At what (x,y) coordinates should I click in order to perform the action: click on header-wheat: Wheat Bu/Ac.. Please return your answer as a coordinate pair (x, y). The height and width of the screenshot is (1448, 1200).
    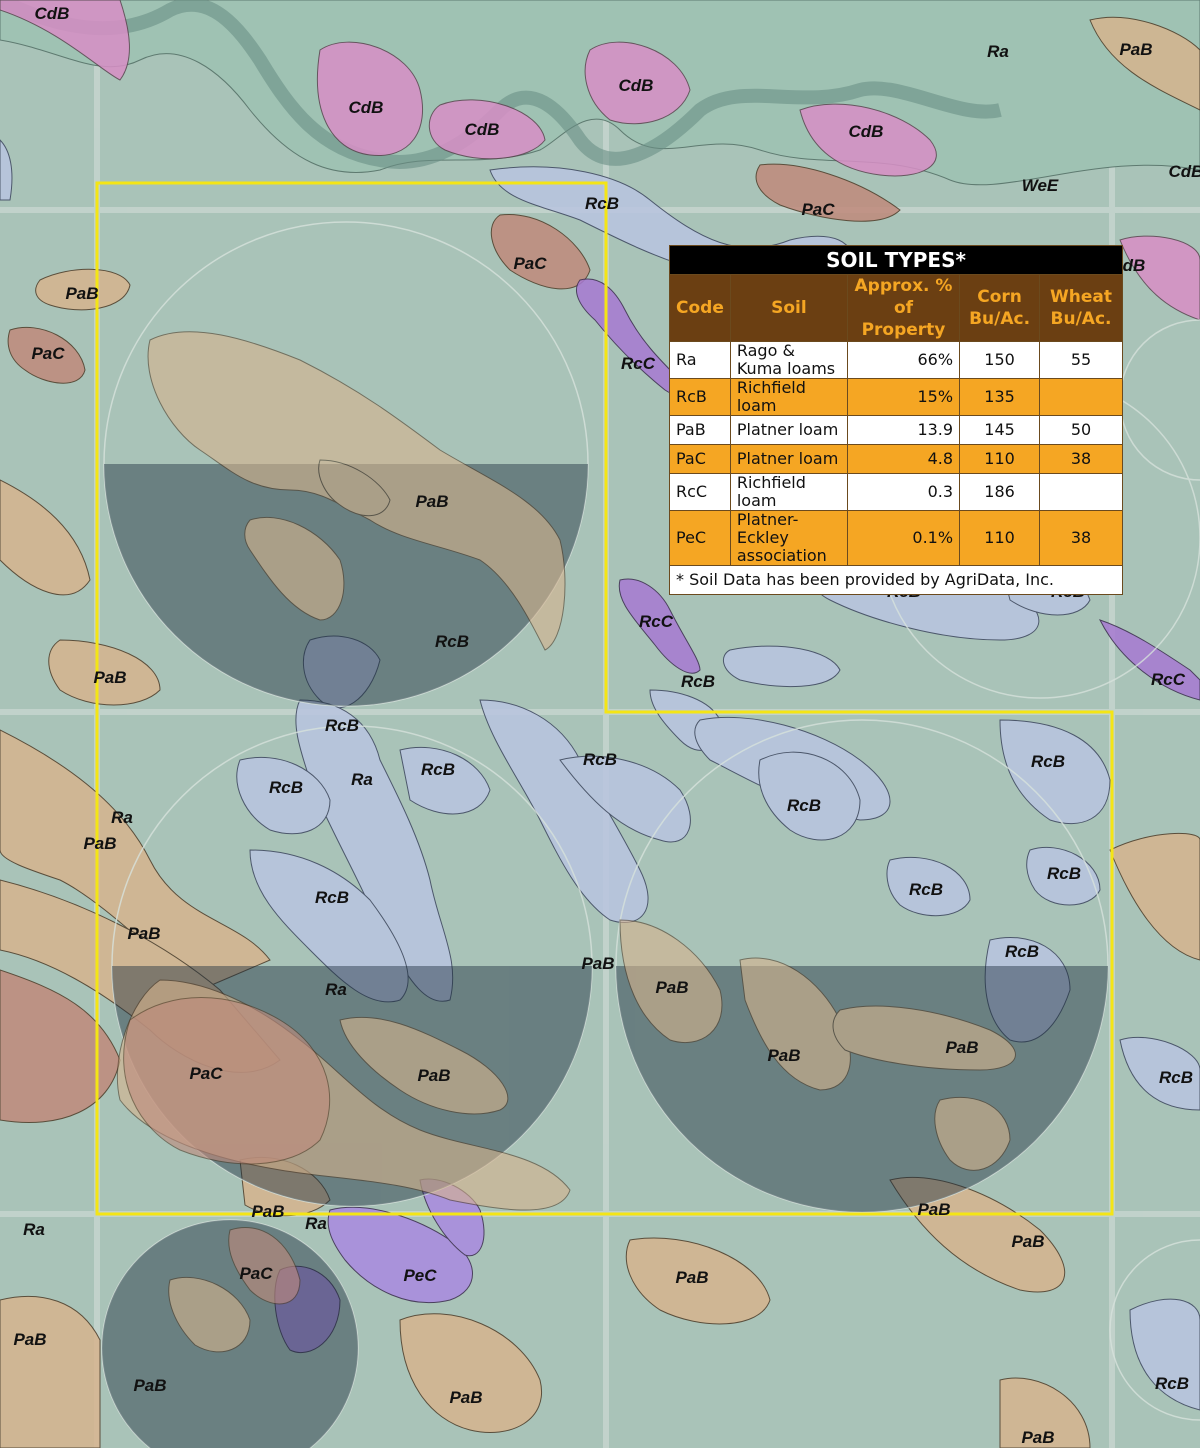
    Looking at the image, I should click on (1081, 308).